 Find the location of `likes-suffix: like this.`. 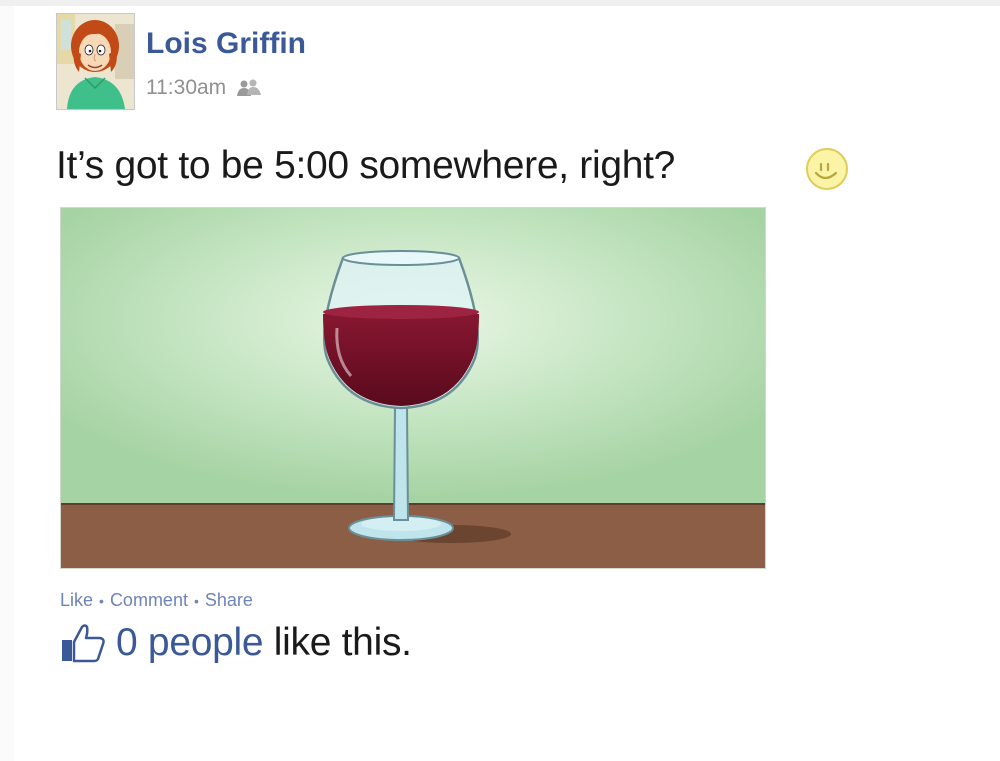

likes-suffix: like this. is located at coordinates (342, 642).